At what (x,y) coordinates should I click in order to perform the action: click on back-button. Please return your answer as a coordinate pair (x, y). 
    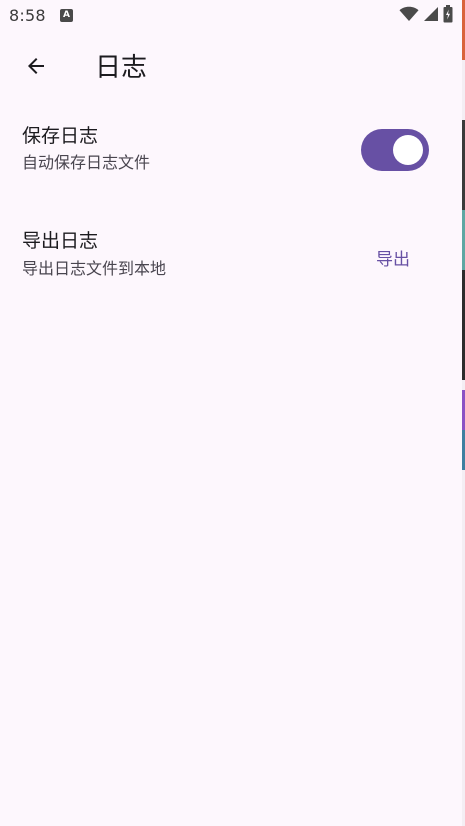
    Looking at the image, I should click on (36, 68).